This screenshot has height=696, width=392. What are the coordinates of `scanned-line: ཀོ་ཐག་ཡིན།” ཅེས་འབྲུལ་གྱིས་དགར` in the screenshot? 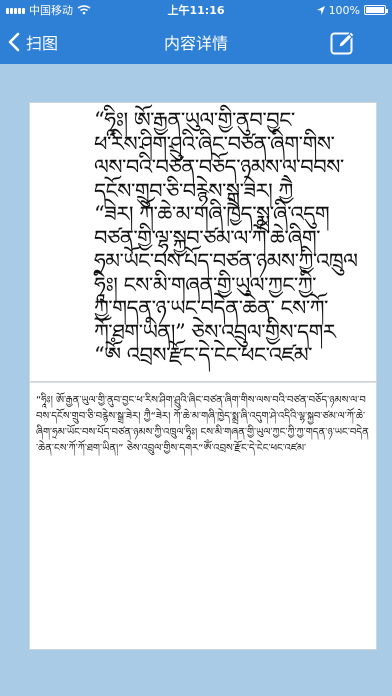 It's located at (215, 331).